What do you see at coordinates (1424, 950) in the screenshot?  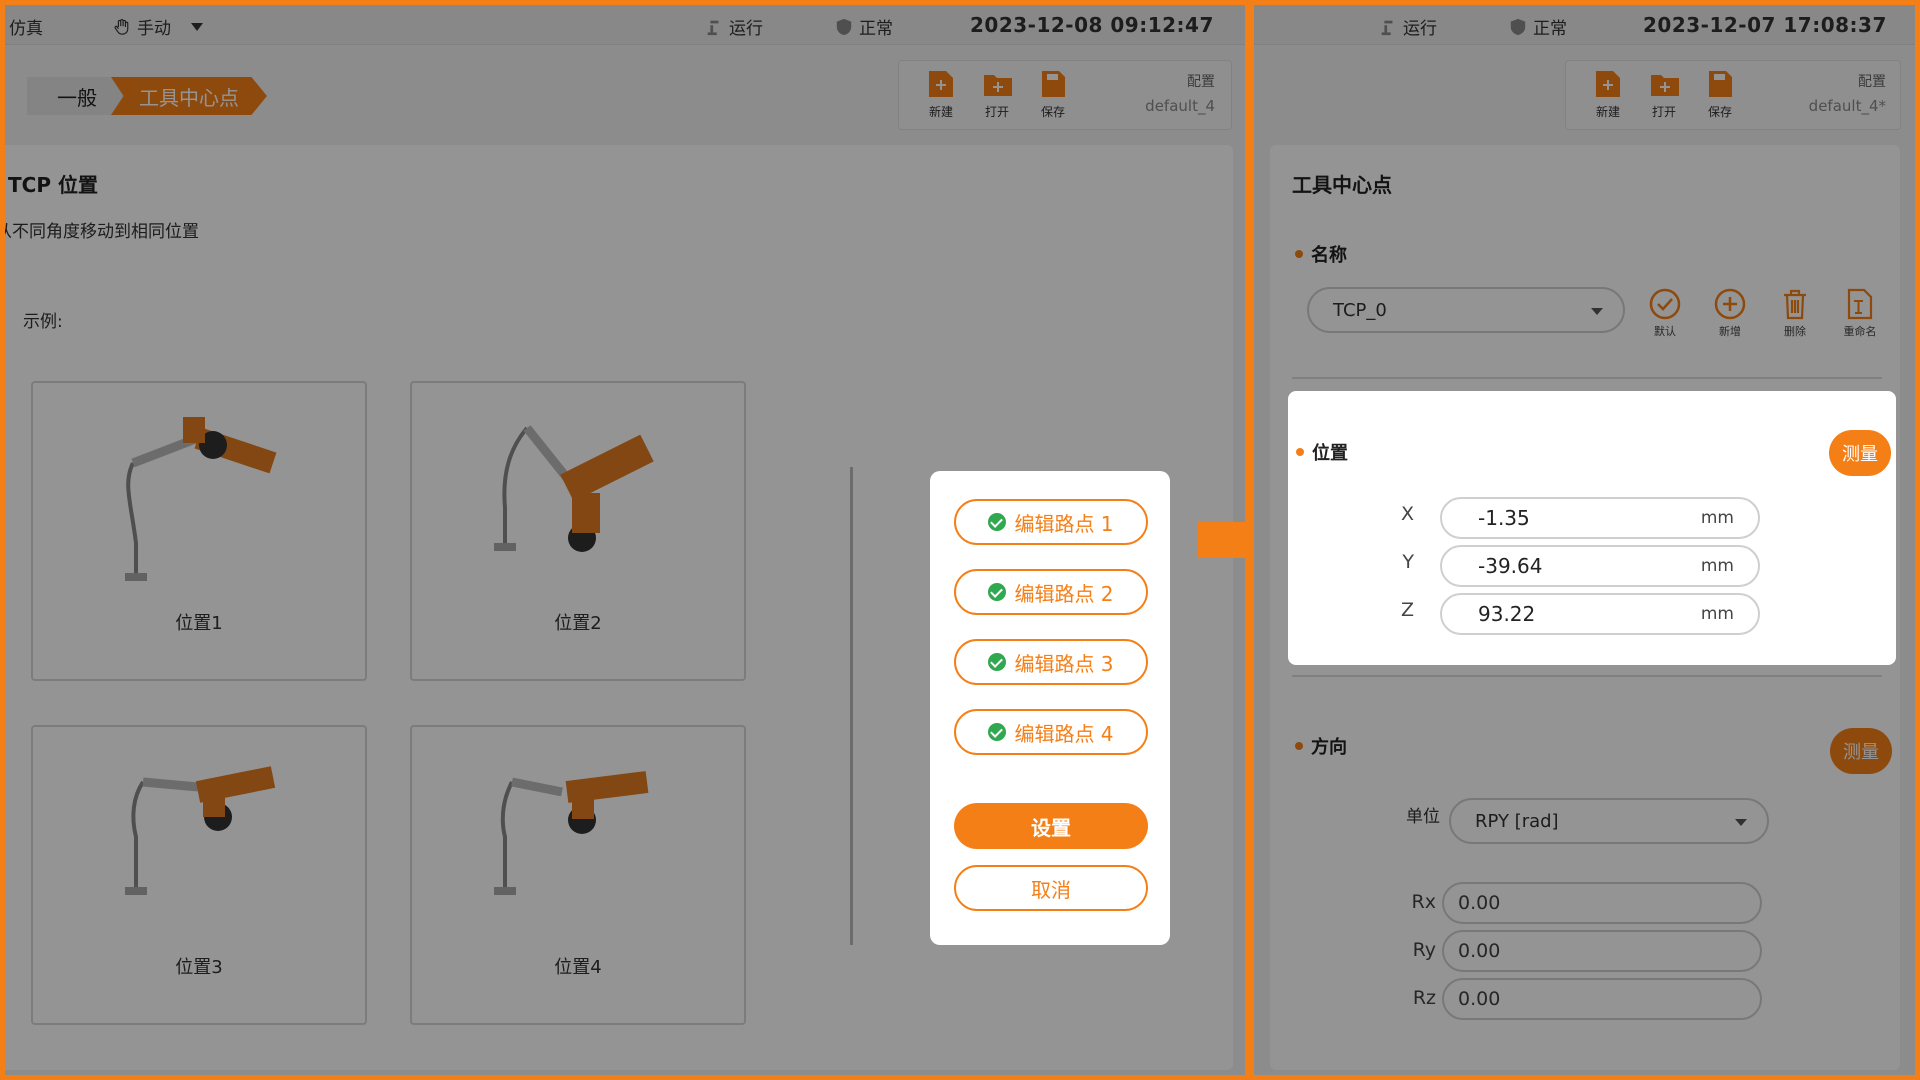 I see `ry-label: Ry` at bounding box center [1424, 950].